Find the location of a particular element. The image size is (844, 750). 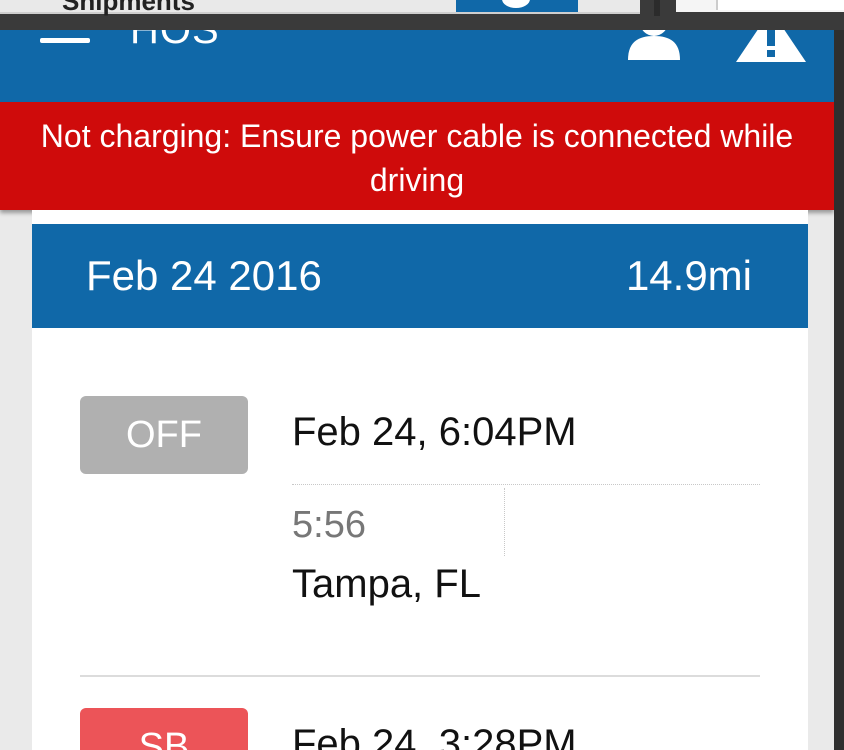

background-window-strip: Shipments is located at coordinates (422, 15).